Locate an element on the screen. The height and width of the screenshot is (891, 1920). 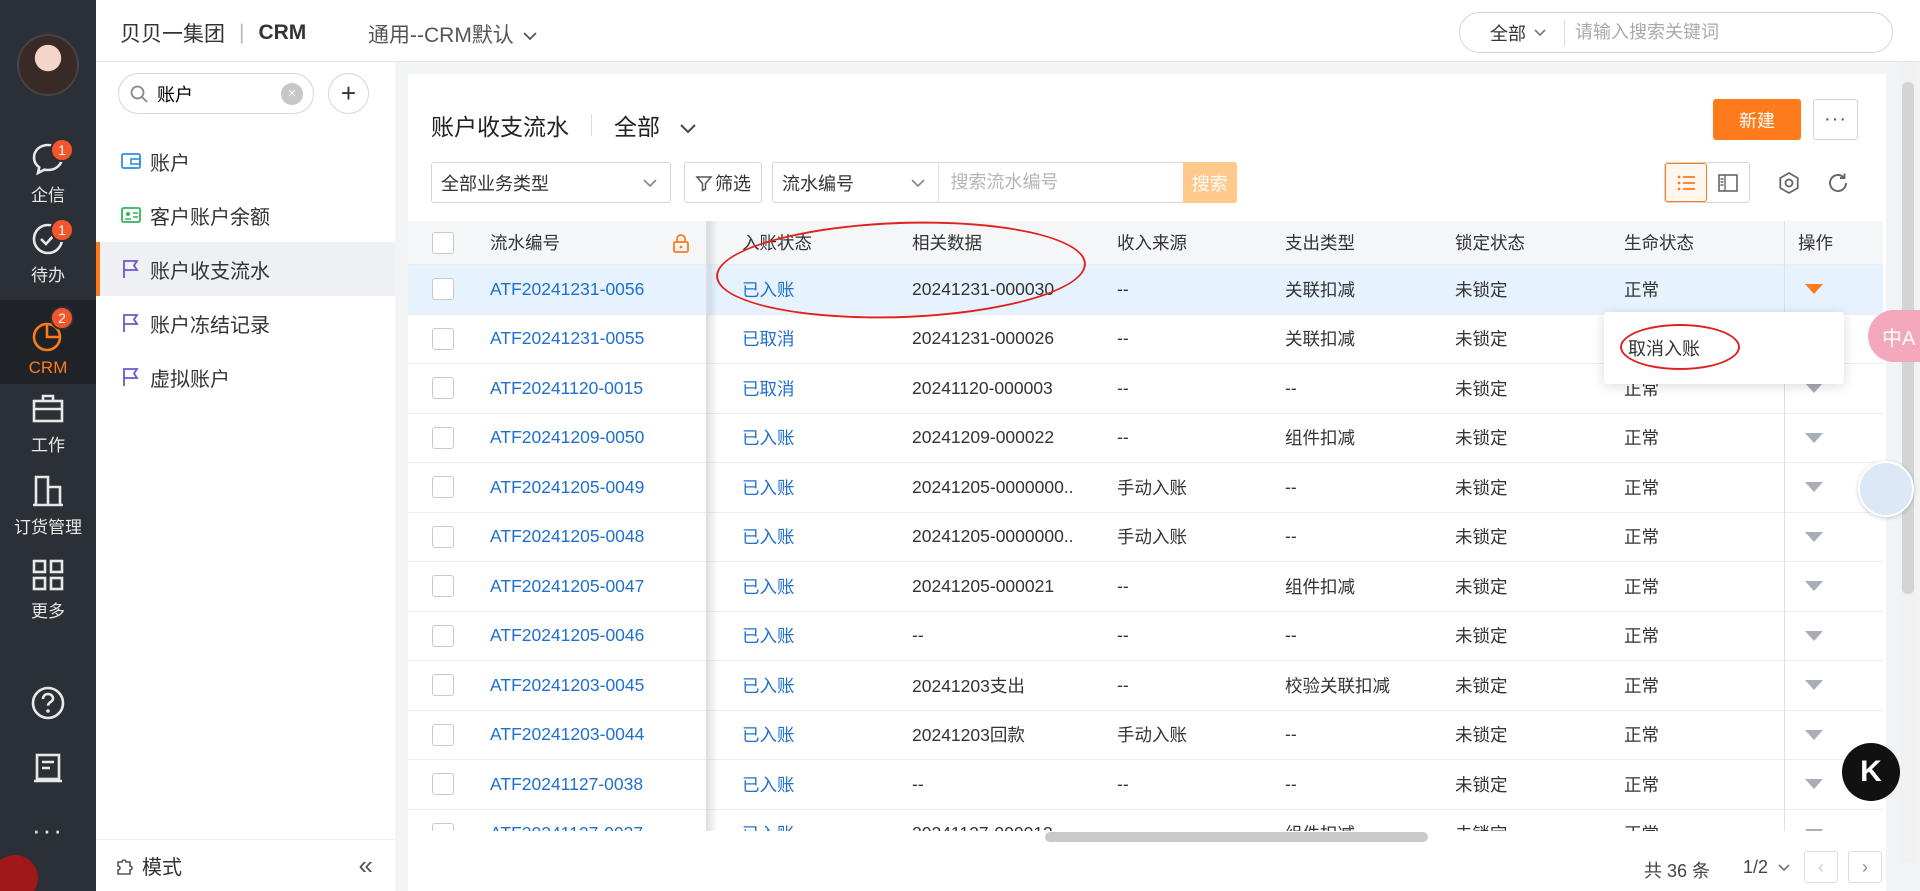
mode-button: 模式 is located at coordinates (148, 865).